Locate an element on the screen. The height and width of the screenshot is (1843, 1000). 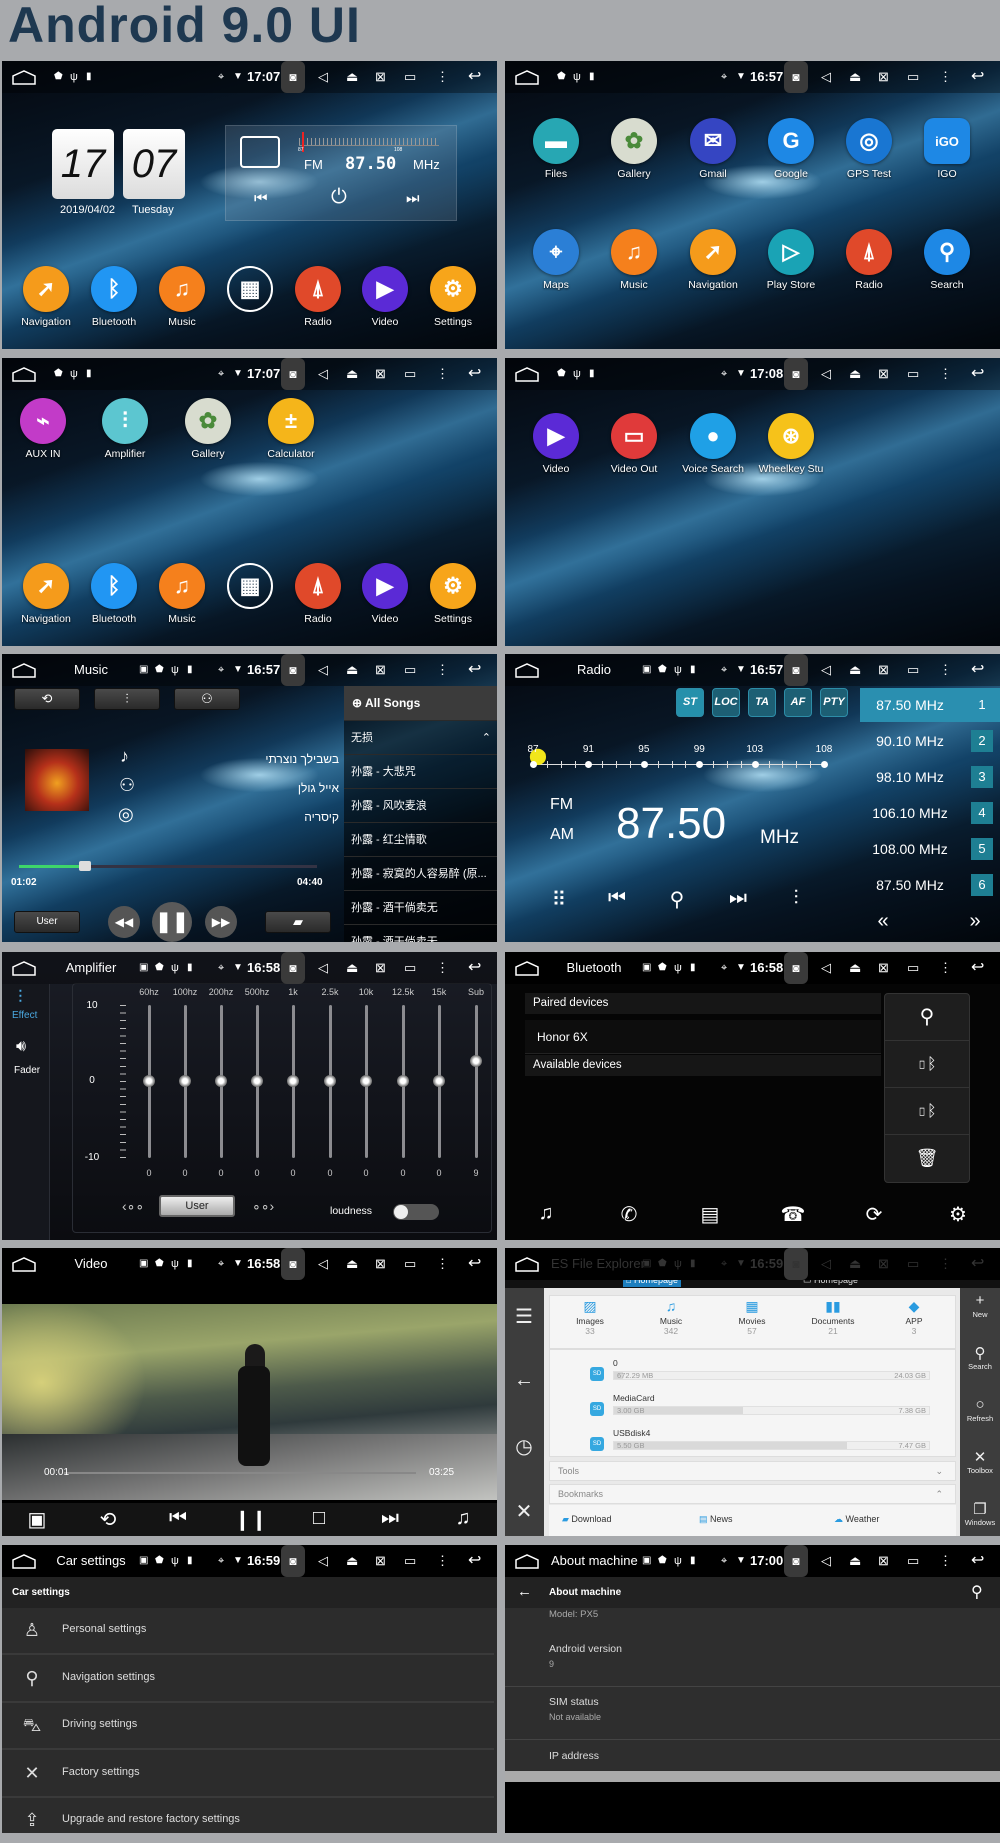
call-log-icon: ✆ is located at coordinates (629, 1214).